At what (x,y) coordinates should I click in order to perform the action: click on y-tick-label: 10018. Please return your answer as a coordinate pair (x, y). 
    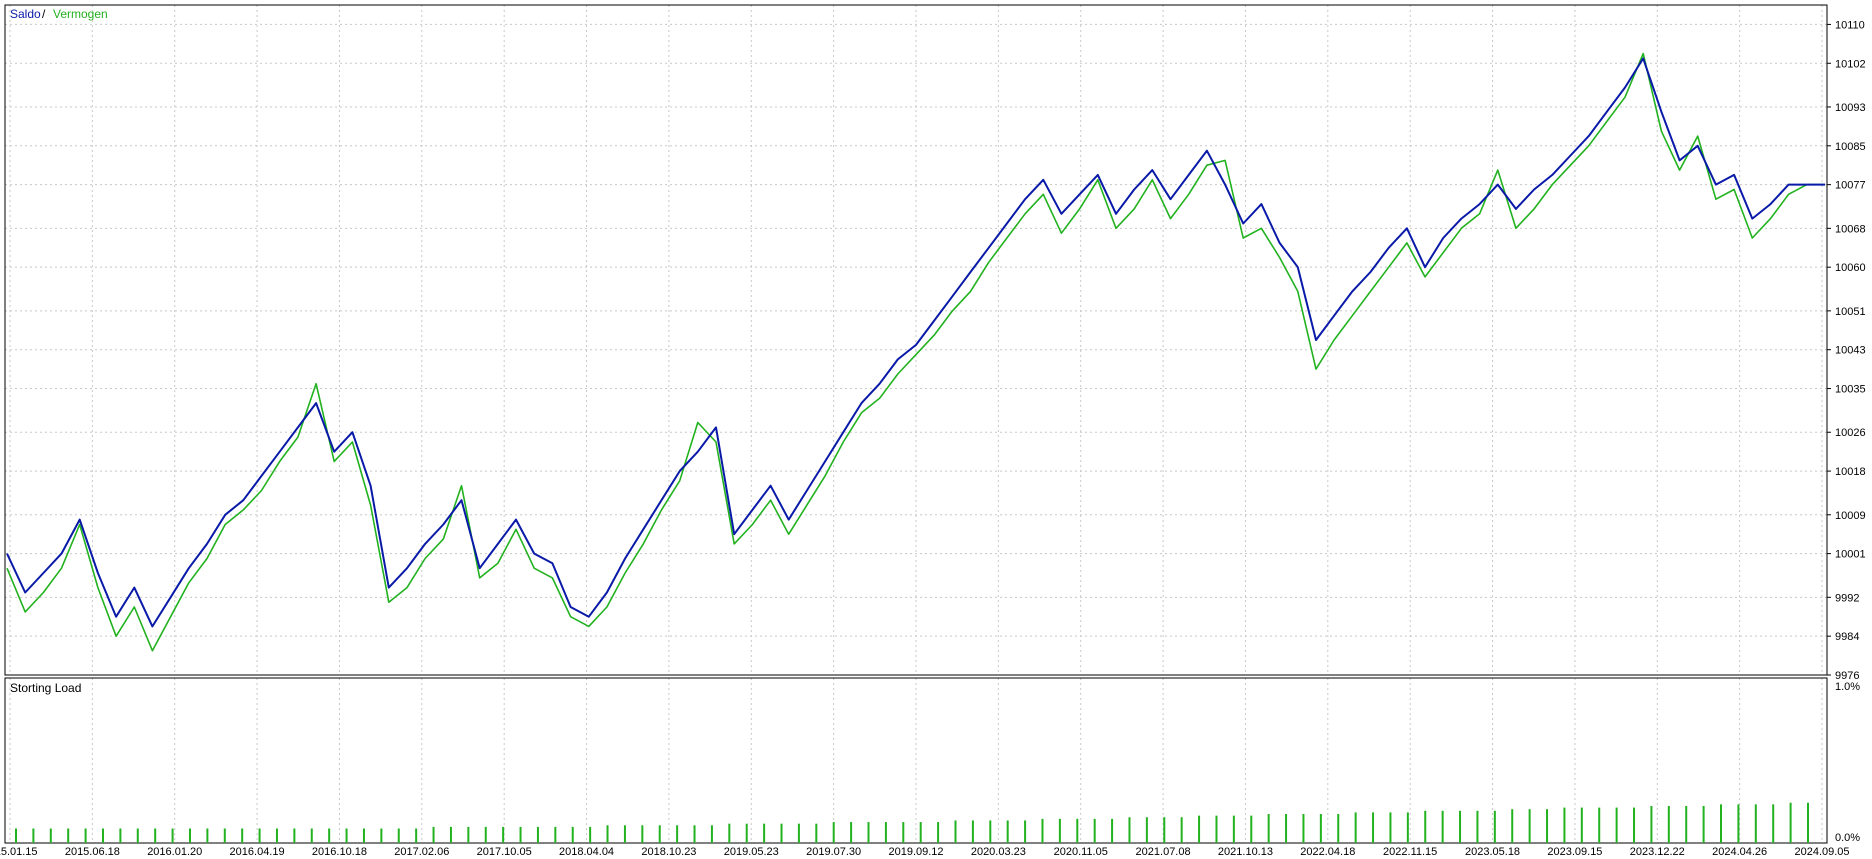
    Looking at the image, I should click on (1850, 472).